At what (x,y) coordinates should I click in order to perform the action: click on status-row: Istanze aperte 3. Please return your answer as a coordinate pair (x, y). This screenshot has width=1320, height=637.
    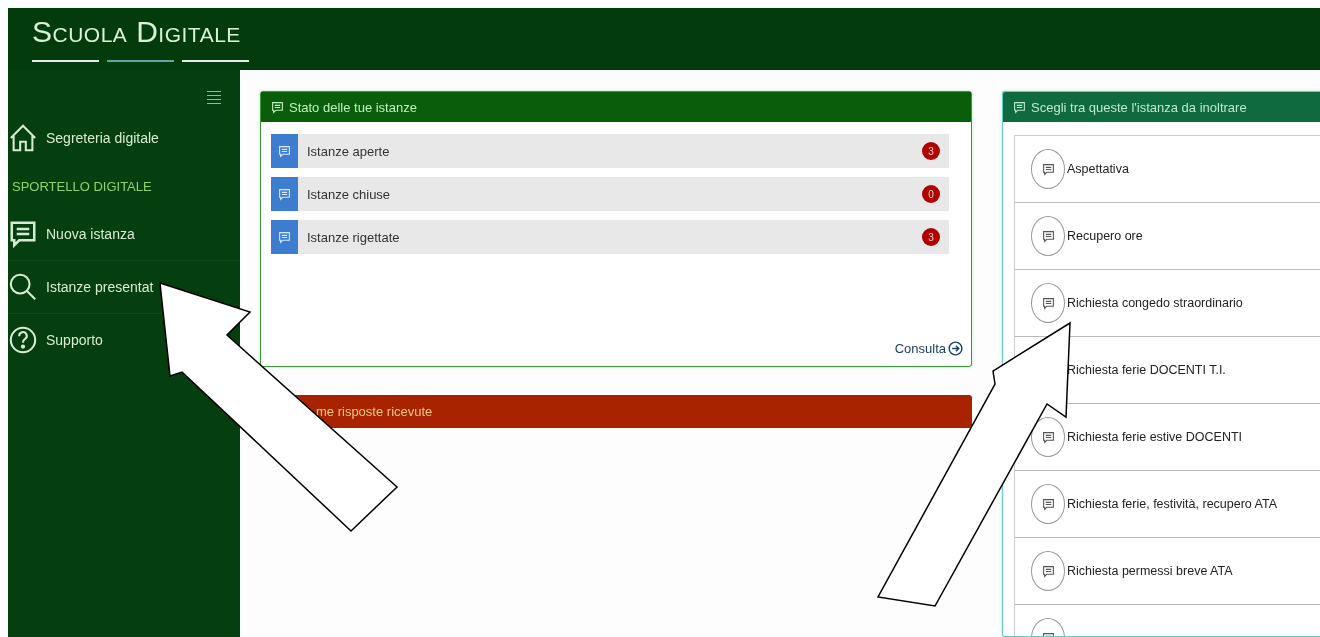
    Looking at the image, I should click on (610, 151).